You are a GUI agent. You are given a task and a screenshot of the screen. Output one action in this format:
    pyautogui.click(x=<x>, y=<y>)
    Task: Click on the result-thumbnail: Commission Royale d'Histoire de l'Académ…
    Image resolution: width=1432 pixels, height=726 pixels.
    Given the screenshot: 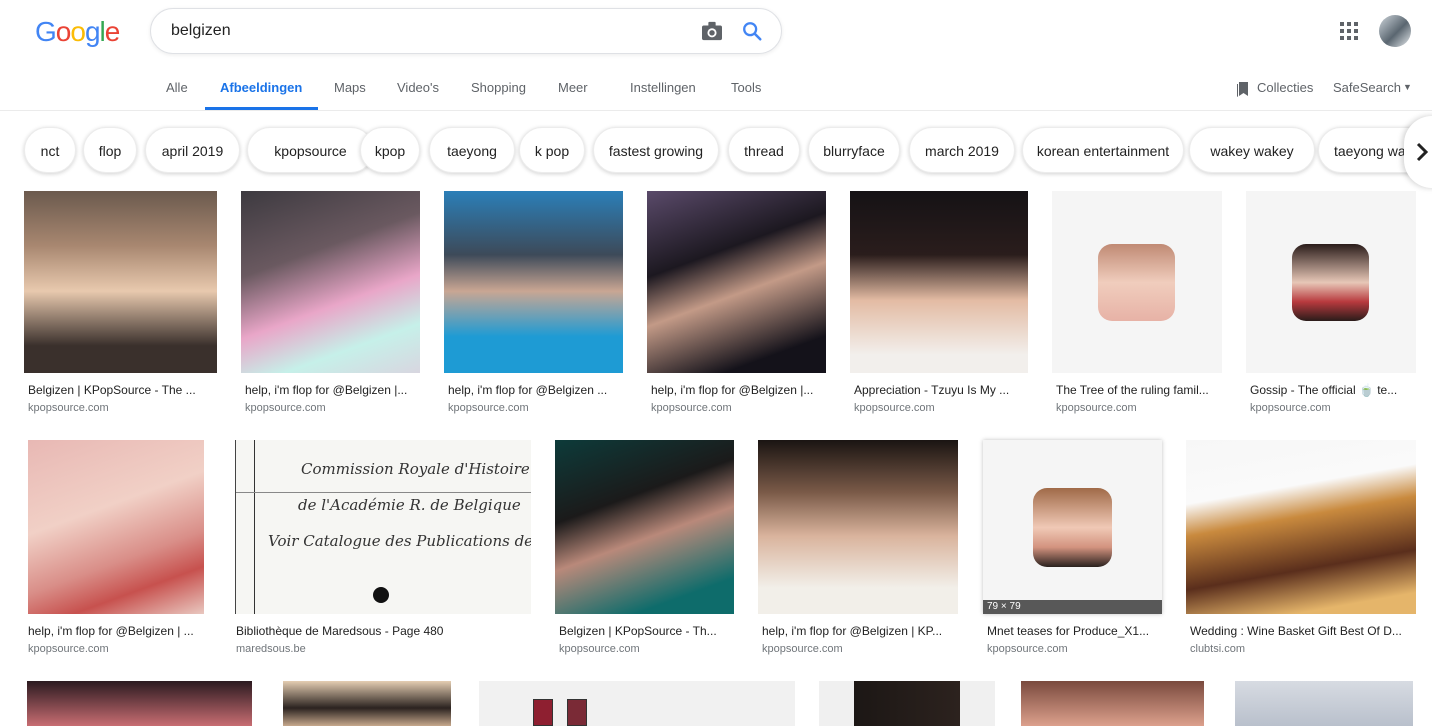 What is the action you would take?
    pyautogui.click(x=383, y=527)
    